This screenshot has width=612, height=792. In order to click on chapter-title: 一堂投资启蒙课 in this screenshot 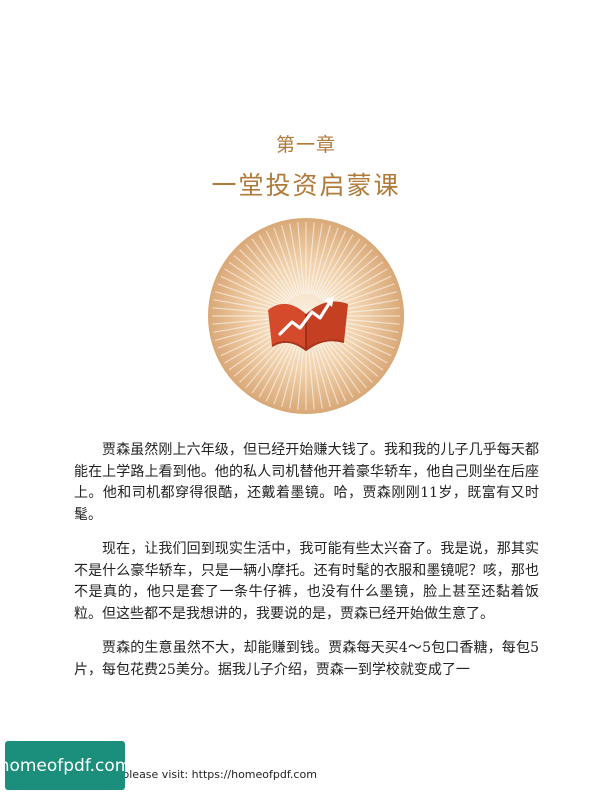, I will do `click(306, 185)`.